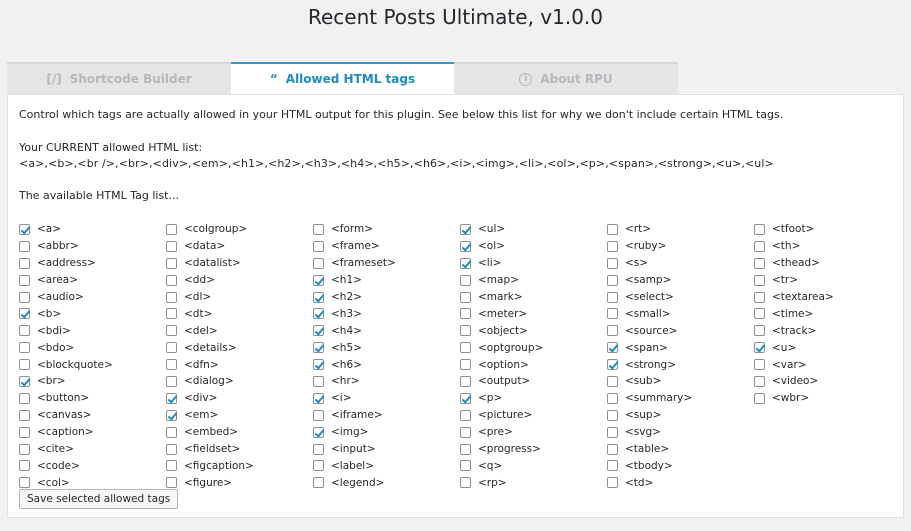 Image resolution: width=911 pixels, height=531 pixels. What do you see at coordinates (826, 229) in the screenshot?
I see `tag-option: <tfoot>` at bounding box center [826, 229].